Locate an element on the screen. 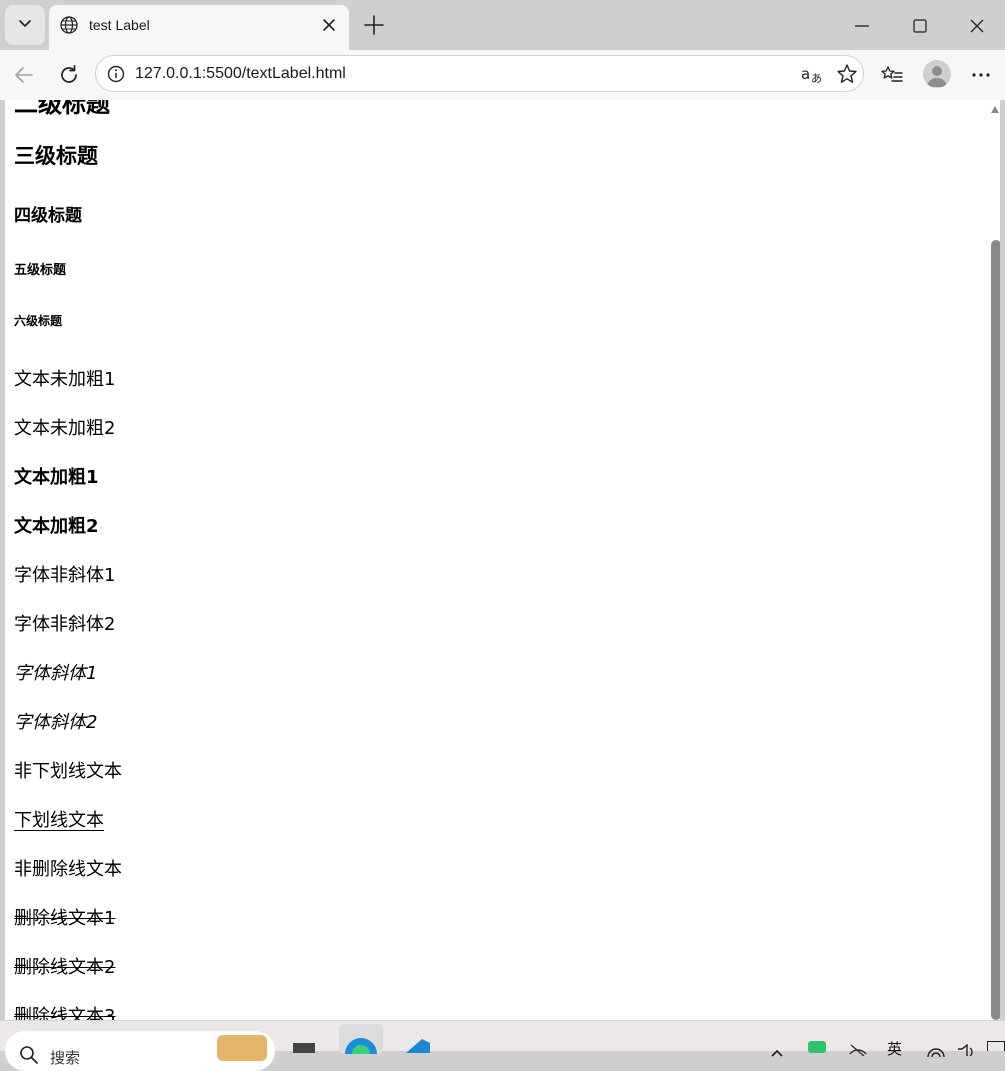 This screenshot has width=1005, height=1071. info-icon is located at coordinates (116, 74).